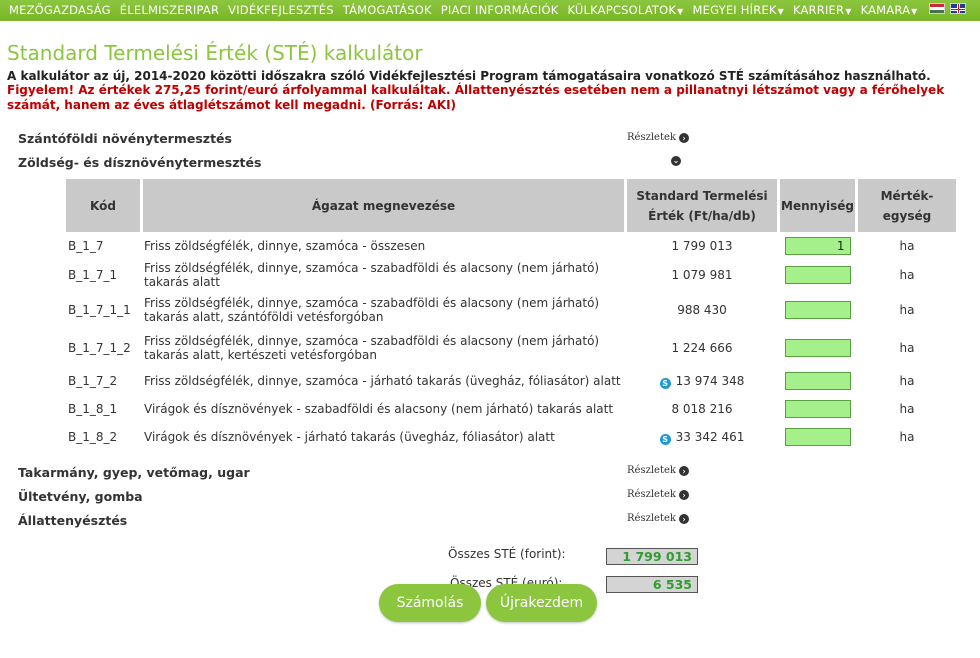 The width and height of the screenshot is (980, 658). Describe the element at coordinates (947, 8) in the screenshot. I see `language-flags` at that location.